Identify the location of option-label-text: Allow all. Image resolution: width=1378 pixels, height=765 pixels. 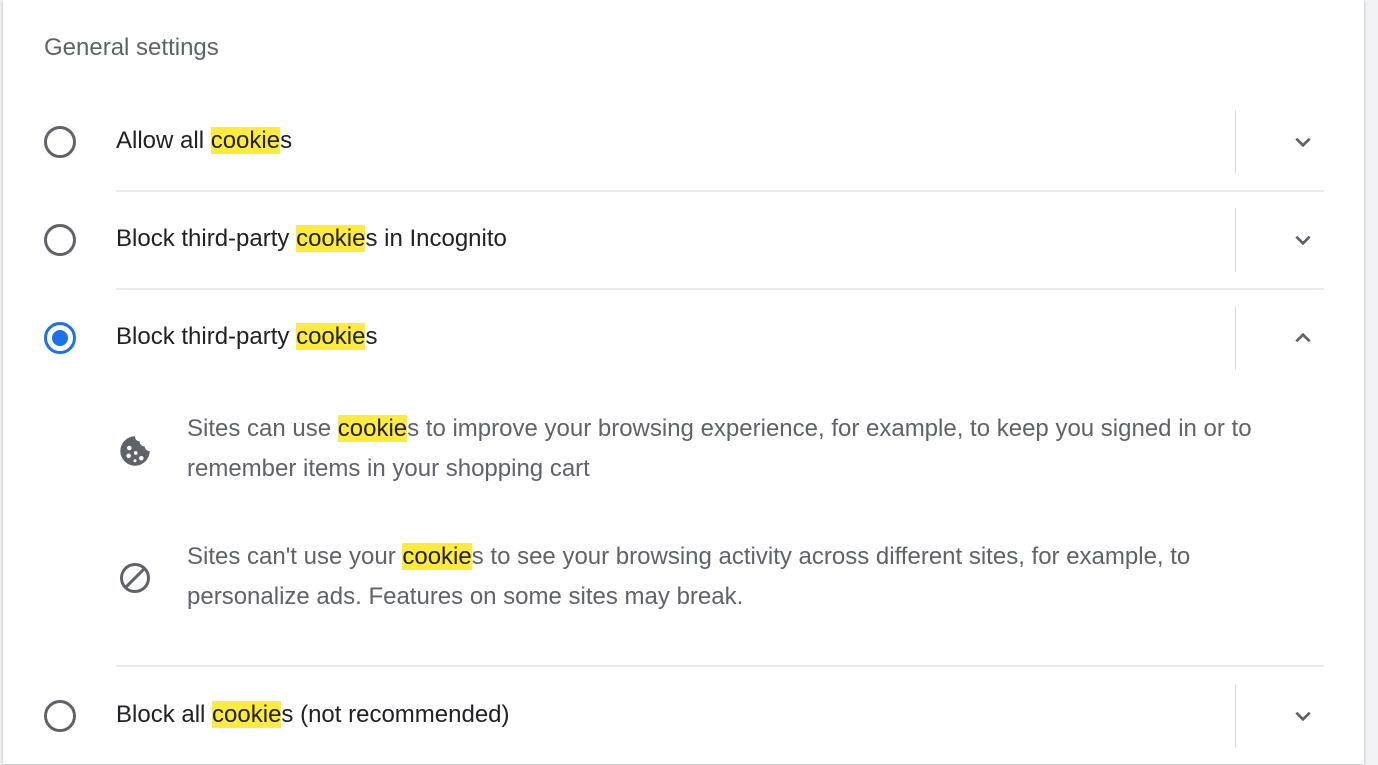
(163, 140).